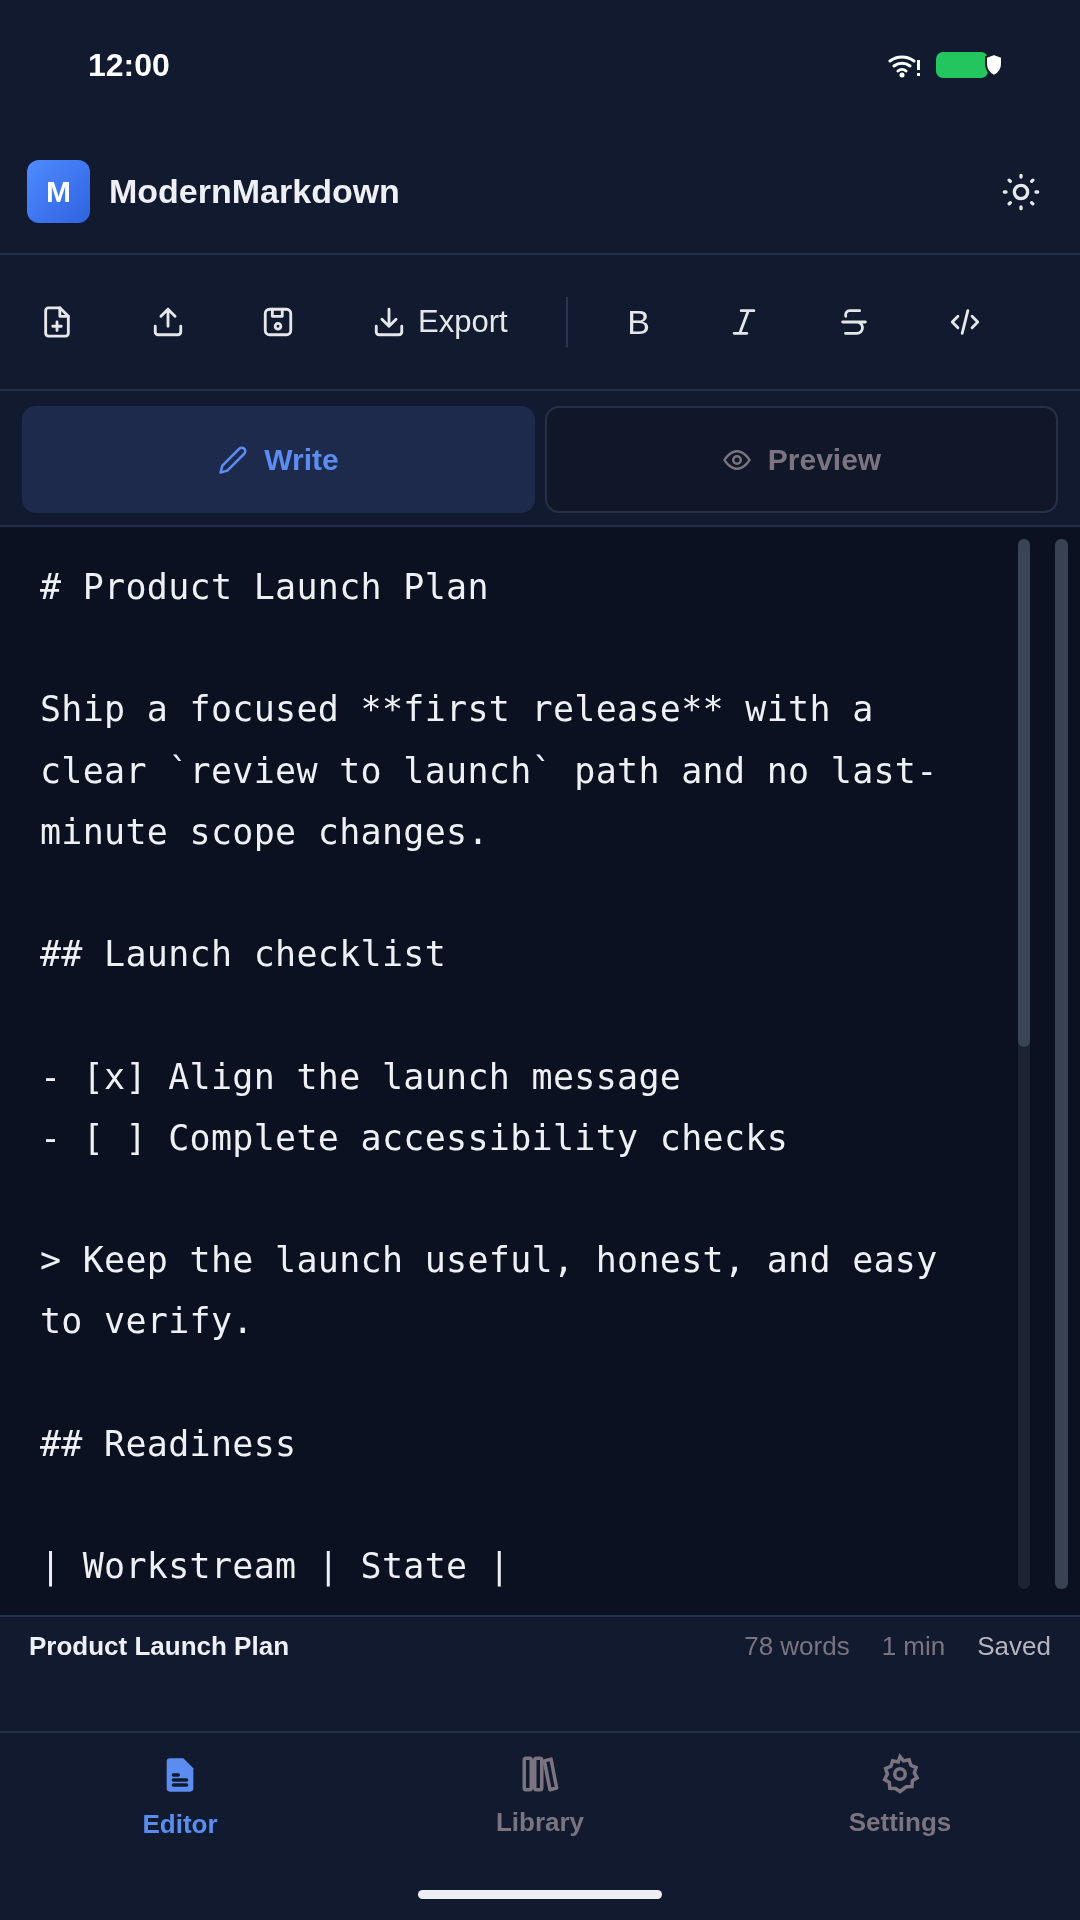 The image size is (1080, 1920). I want to click on export-button: Export, so click(440, 322).